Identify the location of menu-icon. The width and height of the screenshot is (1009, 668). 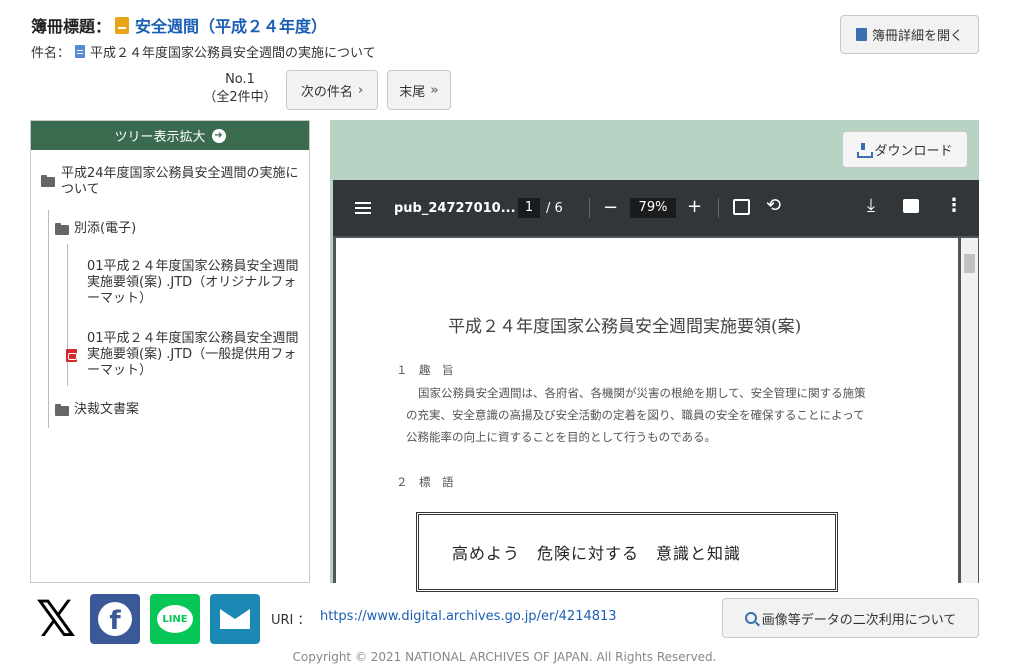
(363, 203).